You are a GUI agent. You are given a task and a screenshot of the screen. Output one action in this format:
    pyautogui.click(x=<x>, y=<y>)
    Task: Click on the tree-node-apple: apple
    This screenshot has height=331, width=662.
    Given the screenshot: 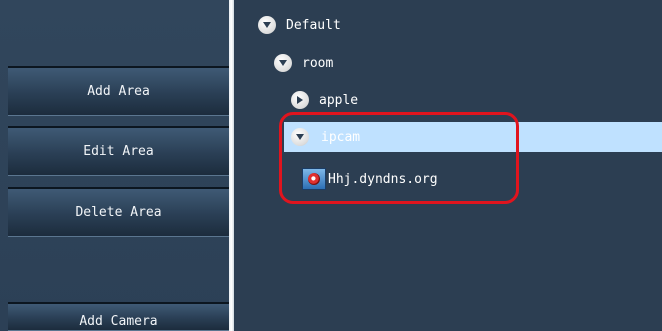 What is the action you would take?
    pyautogui.click(x=324, y=100)
    